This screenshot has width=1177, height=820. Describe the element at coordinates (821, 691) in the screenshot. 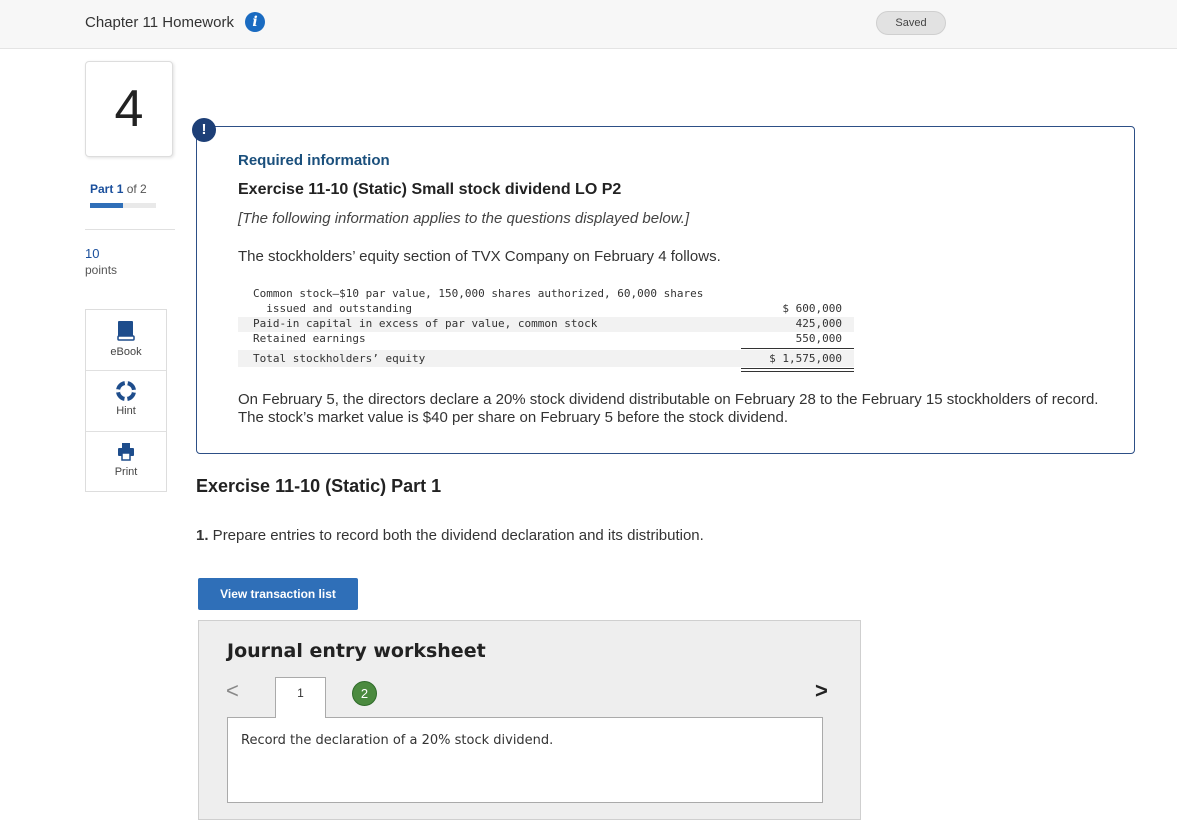

I see `chevron-right-icon: >` at that location.